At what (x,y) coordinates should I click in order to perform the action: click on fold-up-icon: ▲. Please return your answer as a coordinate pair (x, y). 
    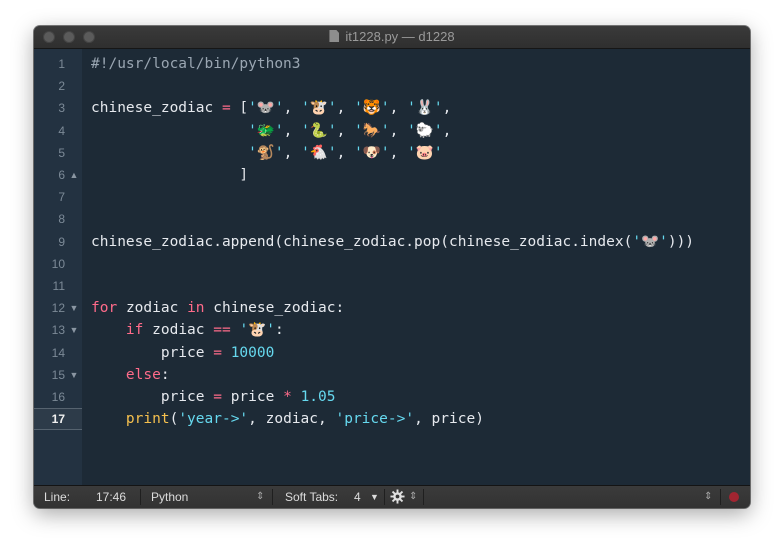
    Looking at the image, I should click on (74, 175).